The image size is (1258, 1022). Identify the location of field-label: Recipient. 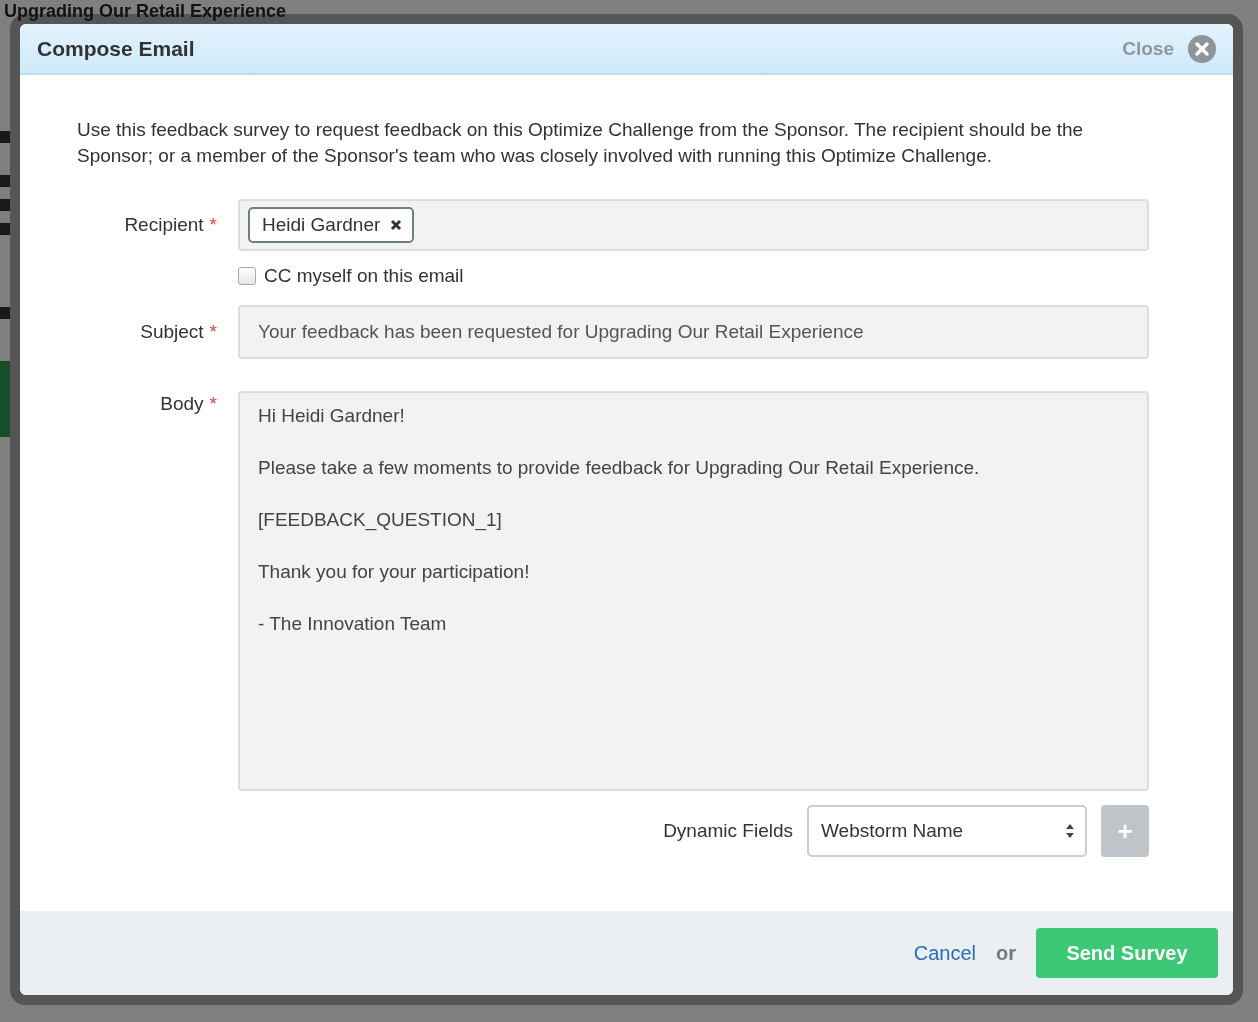
(164, 225).